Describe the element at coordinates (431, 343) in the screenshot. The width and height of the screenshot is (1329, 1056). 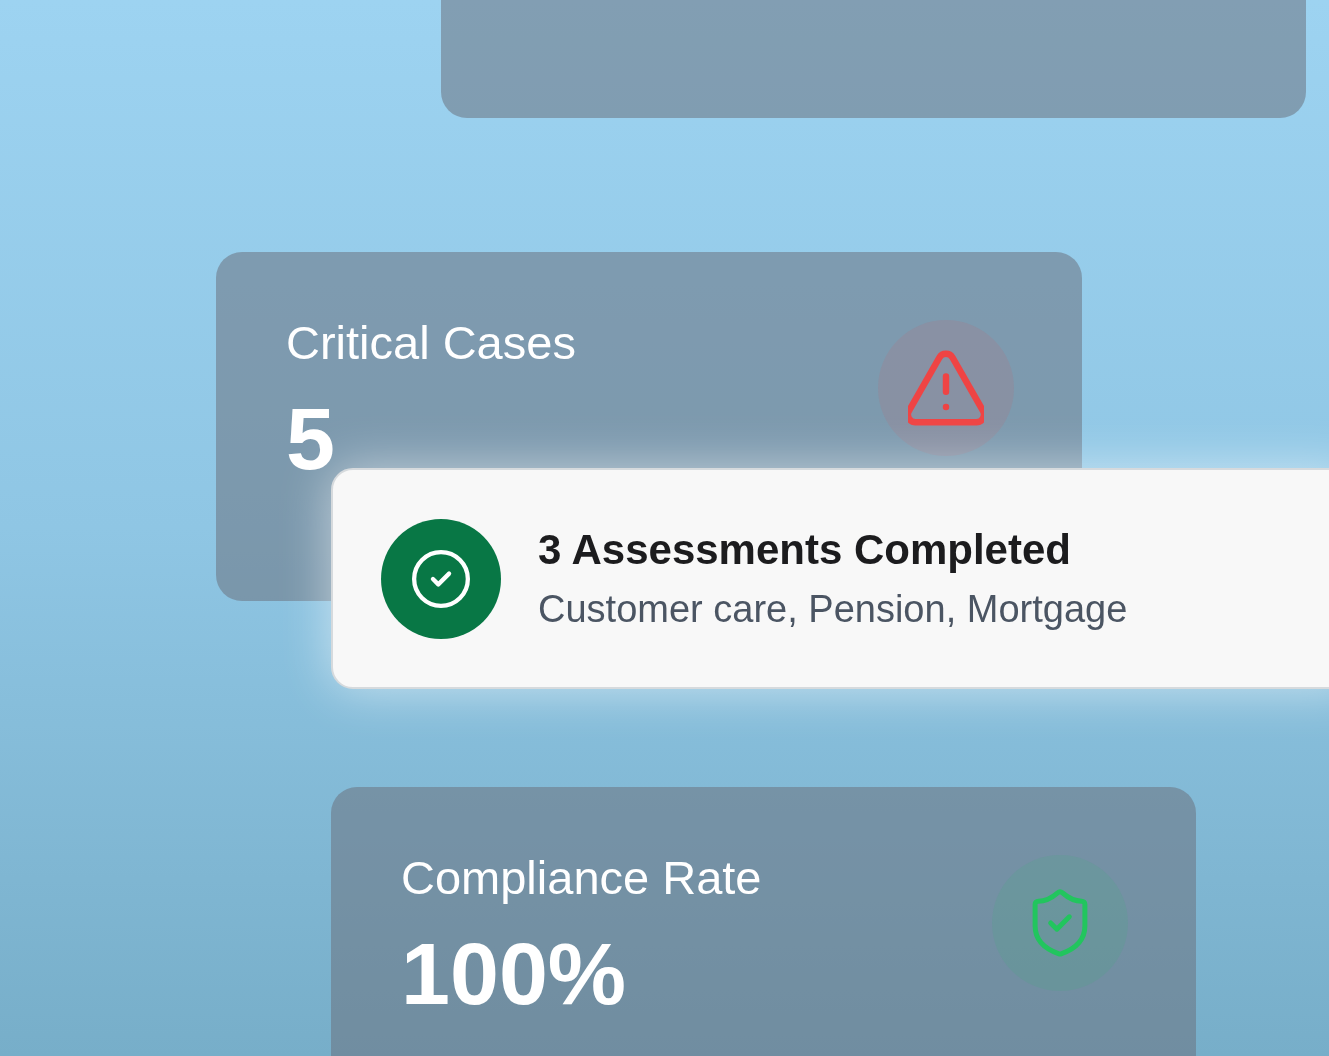
I see `card-title: Critical Cases` at that location.